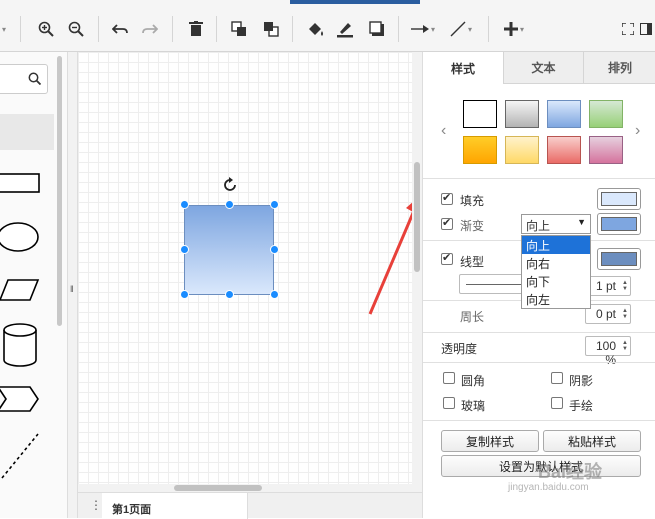  I want to click on style-swatch-white, so click(480, 114).